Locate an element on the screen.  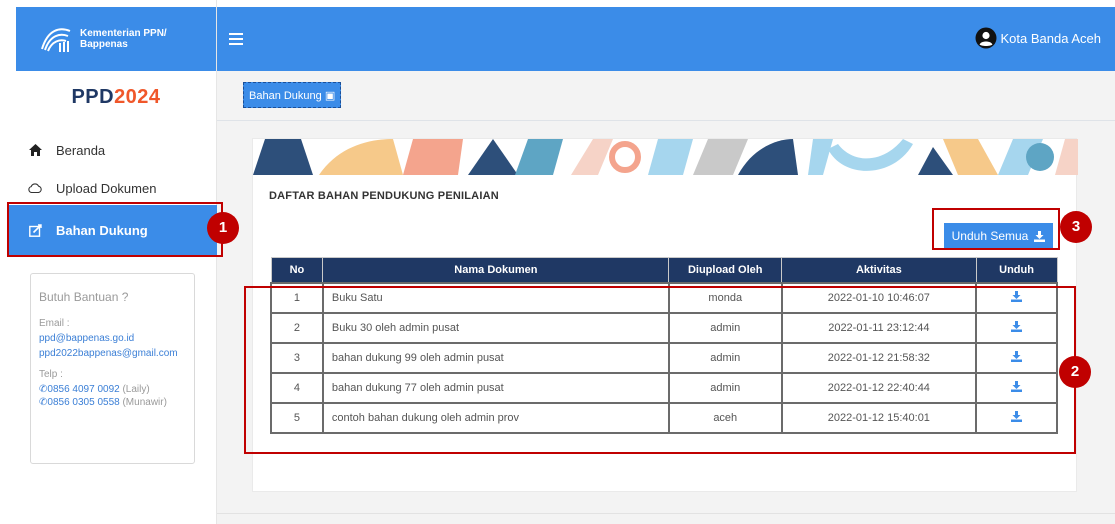
brand-line2: Bappenas is located at coordinates (104, 44).